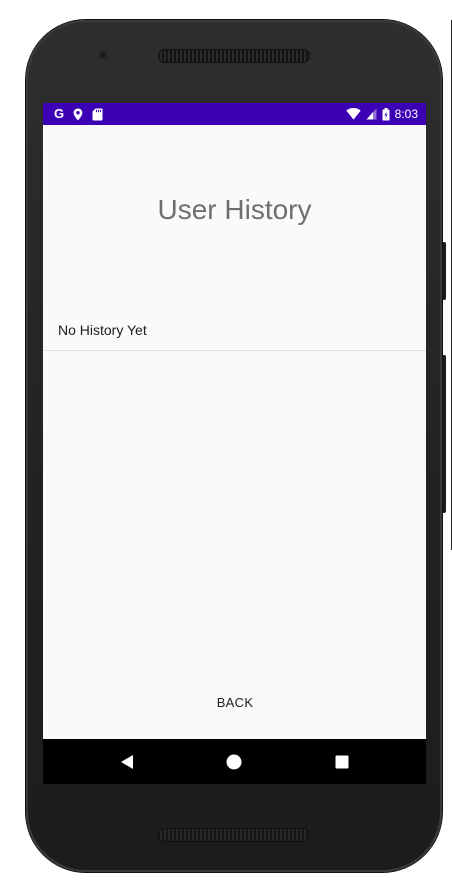 The width and height of the screenshot is (452, 893). I want to click on recents-square-icon, so click(342, 762).